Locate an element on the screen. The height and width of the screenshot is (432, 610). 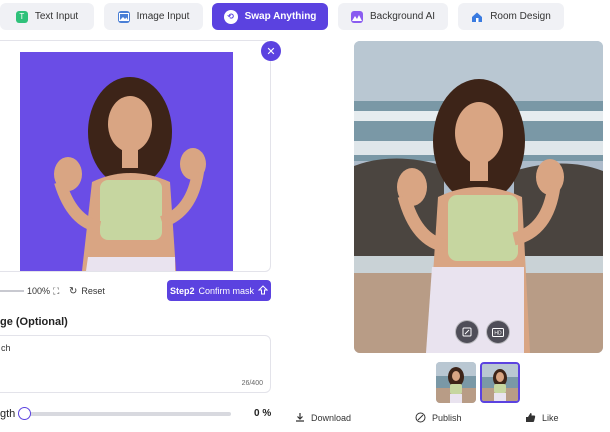
strength-slider-thumb is located at coordinates (24, 413).